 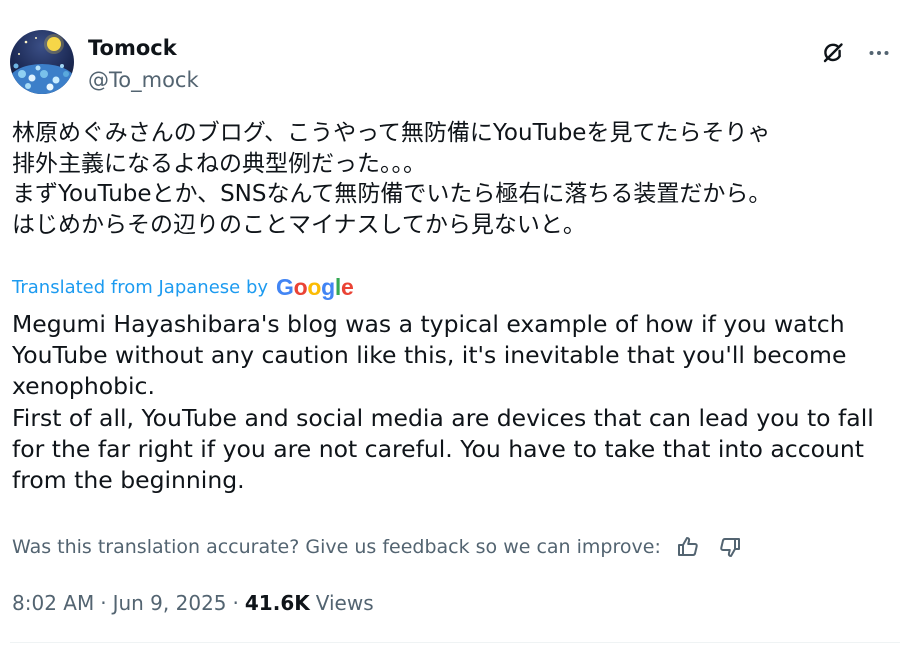 What do you see at coordinates (315, 286) in the screenshot?
I see `google-logo: Google` at bounding box center [315, 286].